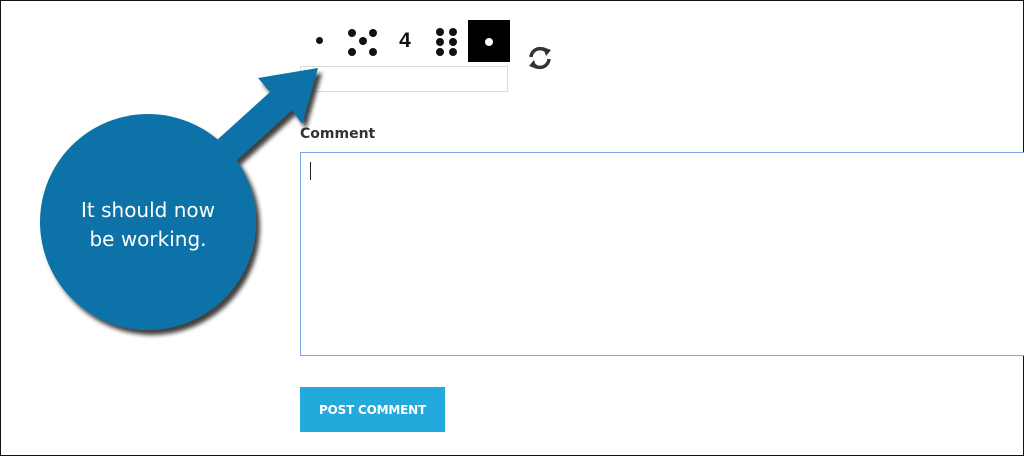  I want to click on comment-label: Comment, so click(338, 134).